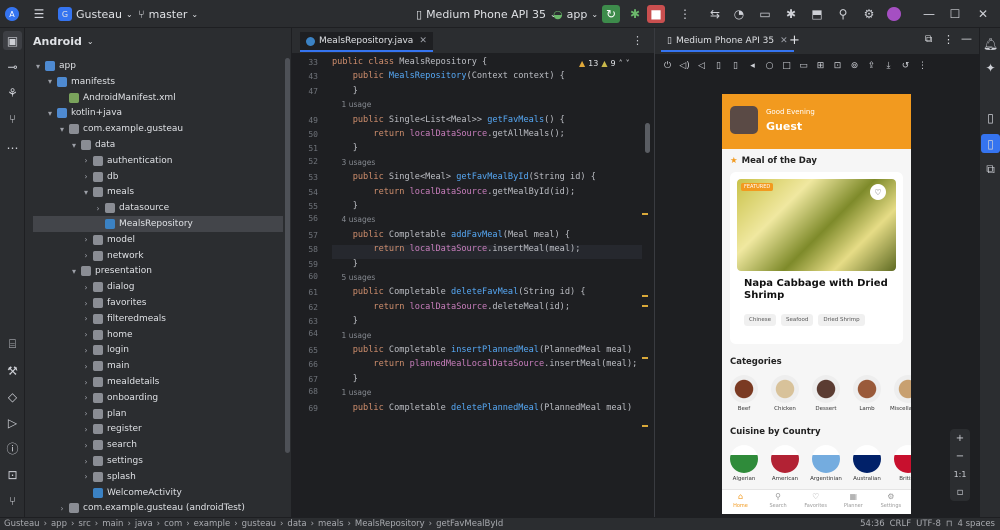 The image size is (1000, 530). I want to click on breadcrumb-item: java, so click(144, 524).